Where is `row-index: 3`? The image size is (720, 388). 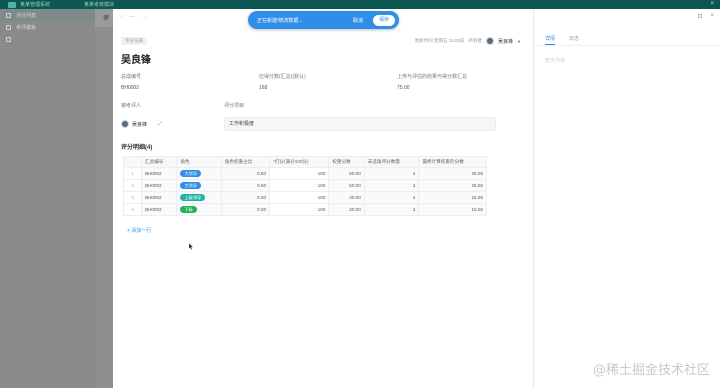
row-index: 3 is located at coordinates (132, 197).